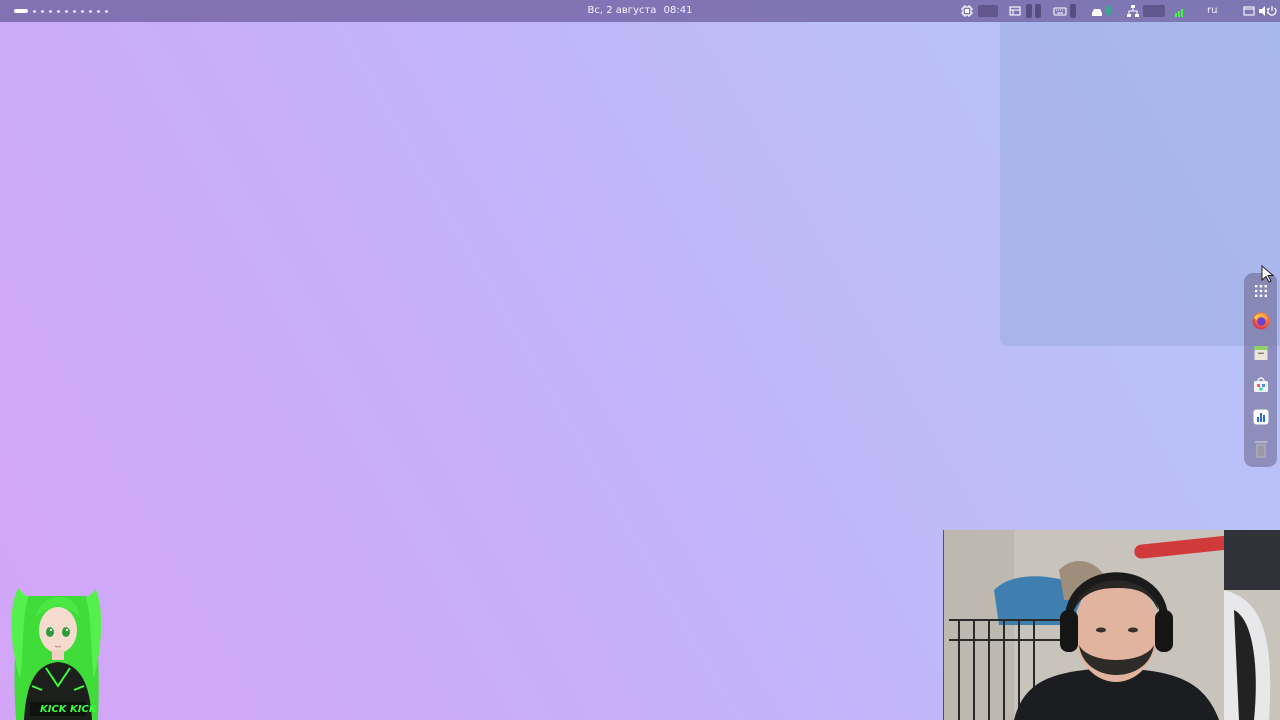  What do you see at coordinates (1268, 273) in the screenshot?
I see `mouse-cursor-icon` at bounding box center [1268, 273].